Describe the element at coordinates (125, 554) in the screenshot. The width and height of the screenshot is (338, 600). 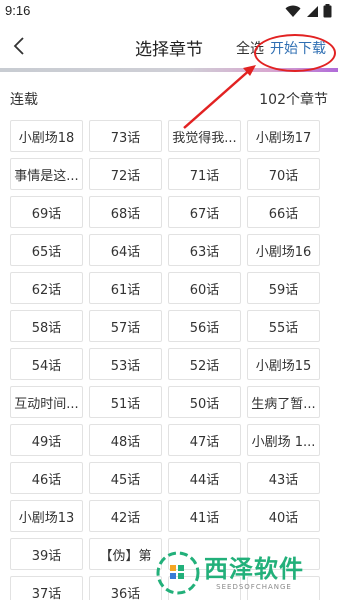
I see `chapter-cell: 【伪】第` at that location.